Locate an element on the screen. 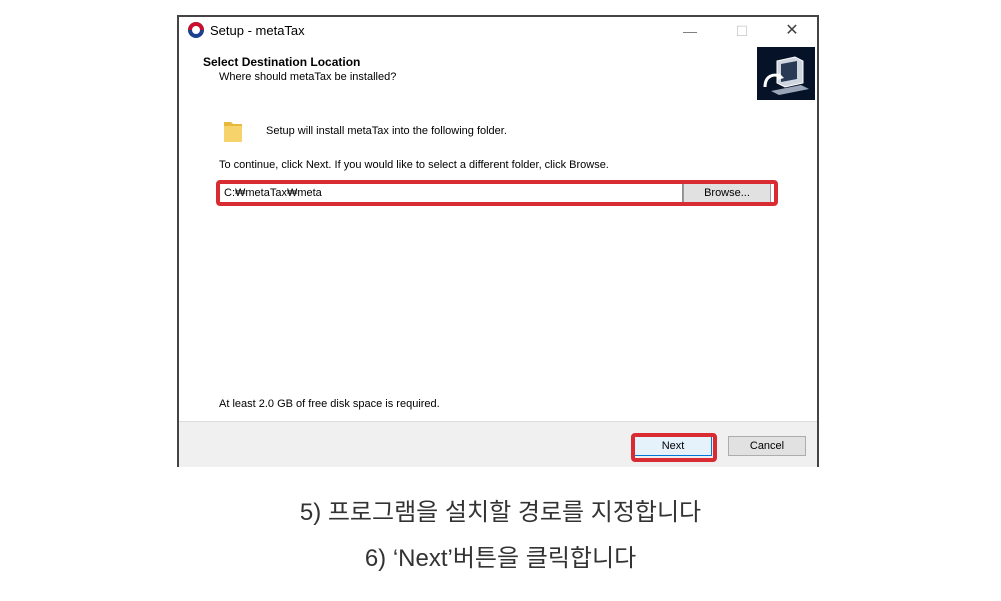  computer-install-icon is located at coordinates (786, 73).